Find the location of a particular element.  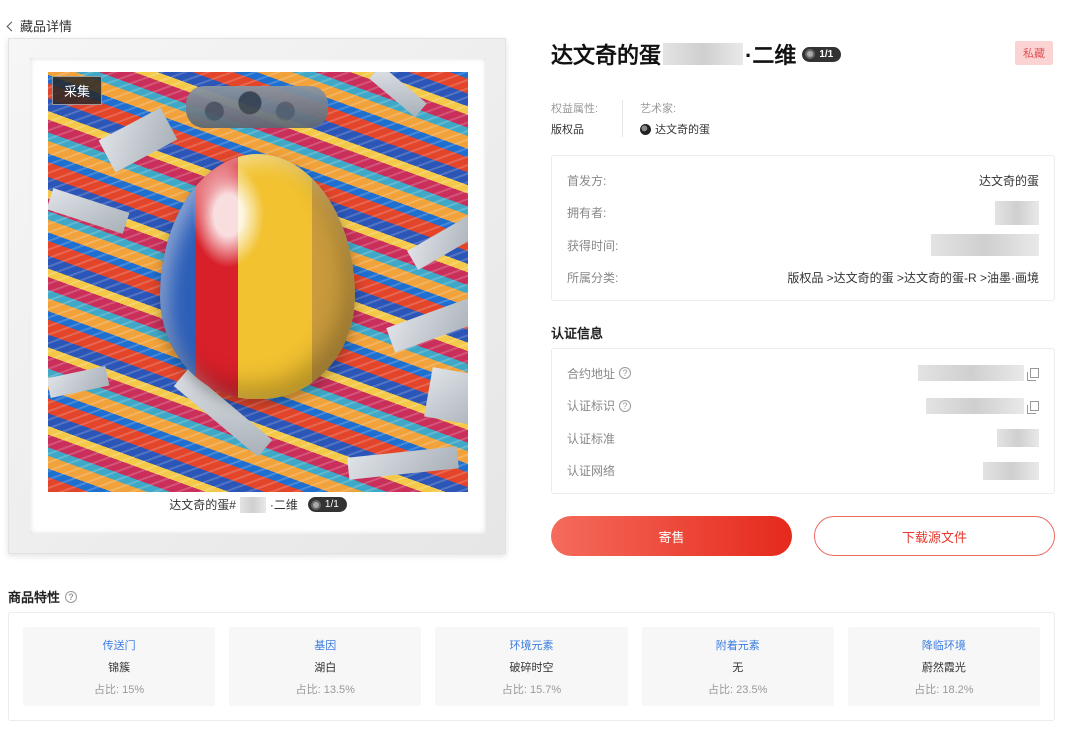

back-link: 藏品详情 is located at coordinates (39, 25).